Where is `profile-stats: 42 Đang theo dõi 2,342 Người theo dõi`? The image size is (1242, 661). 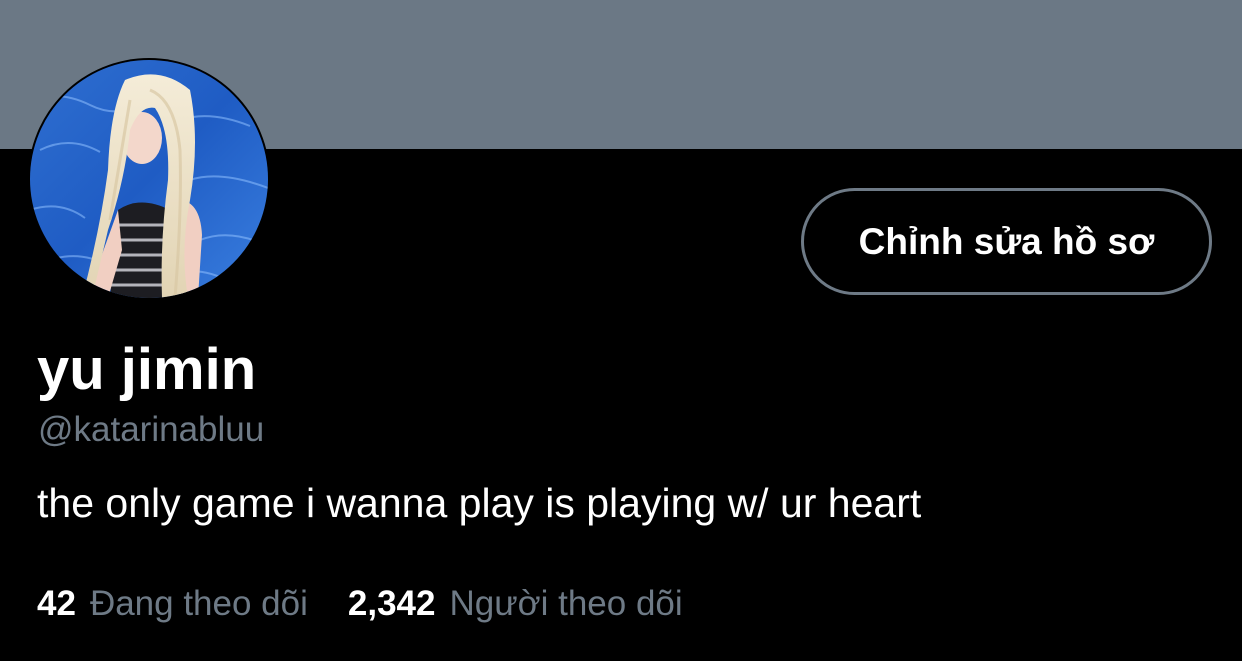 profile-stats: 42 Đang theo dõi 2,342 Người theo dõi is located at coordinates (360, 604).